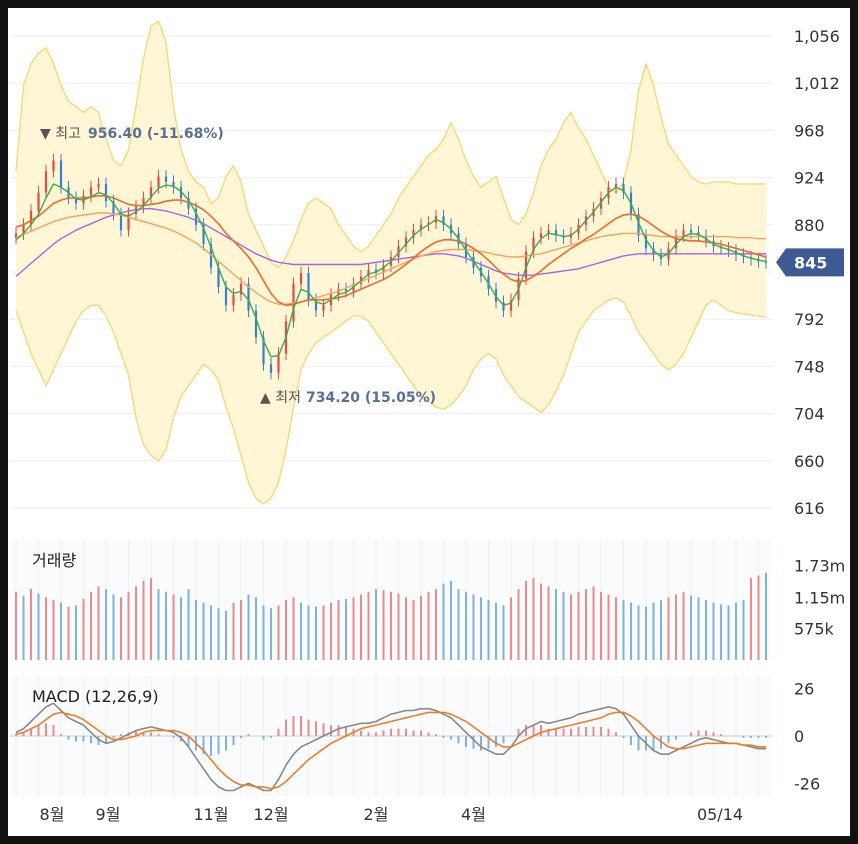  What do you see at coordinates (60, 134) in the screenshot?
I see `high-annotation-prefix: ▼ 최고` at bounding box center [60, 134].